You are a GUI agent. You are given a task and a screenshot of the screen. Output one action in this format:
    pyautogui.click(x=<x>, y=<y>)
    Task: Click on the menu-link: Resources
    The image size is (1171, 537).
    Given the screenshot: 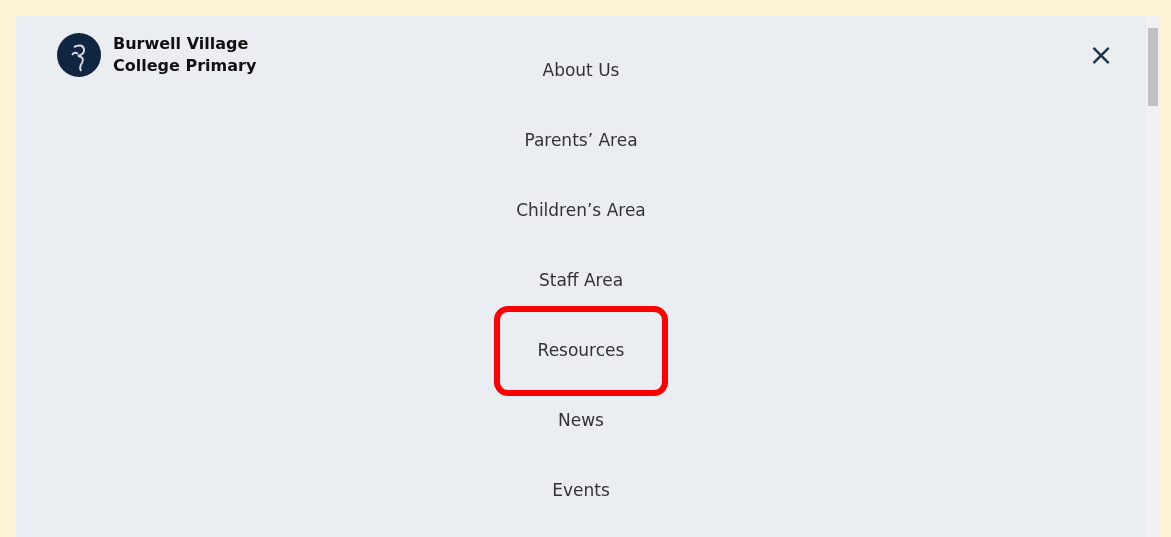 What is the action you would take?
    pyautogui.click(x=581, y=351)
    